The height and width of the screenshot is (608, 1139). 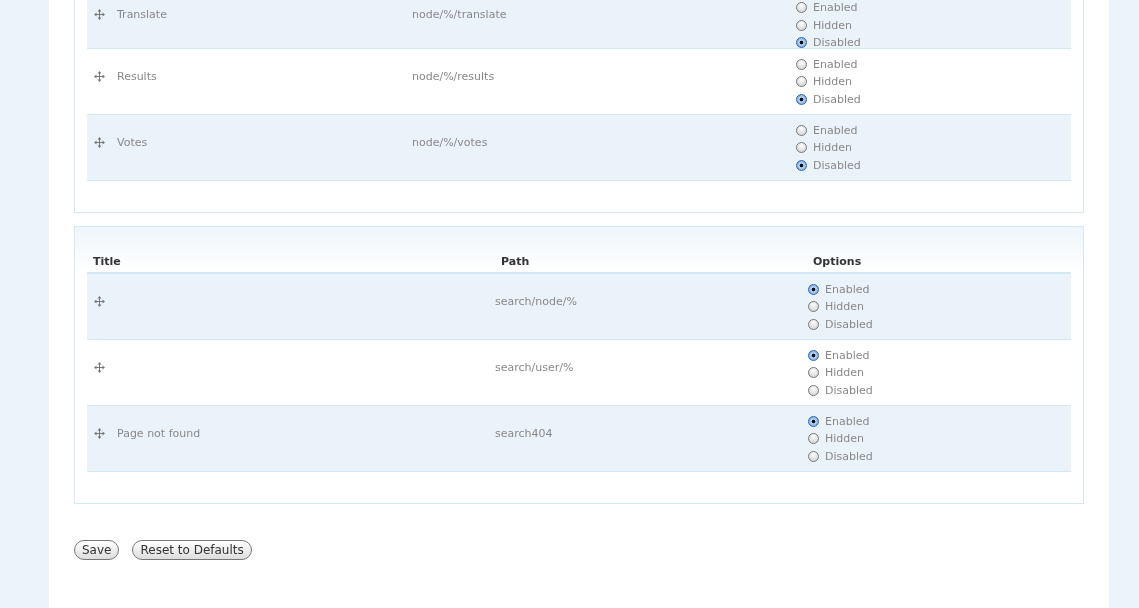 I want to click on column-header: Path, so click(x=516, y=261).